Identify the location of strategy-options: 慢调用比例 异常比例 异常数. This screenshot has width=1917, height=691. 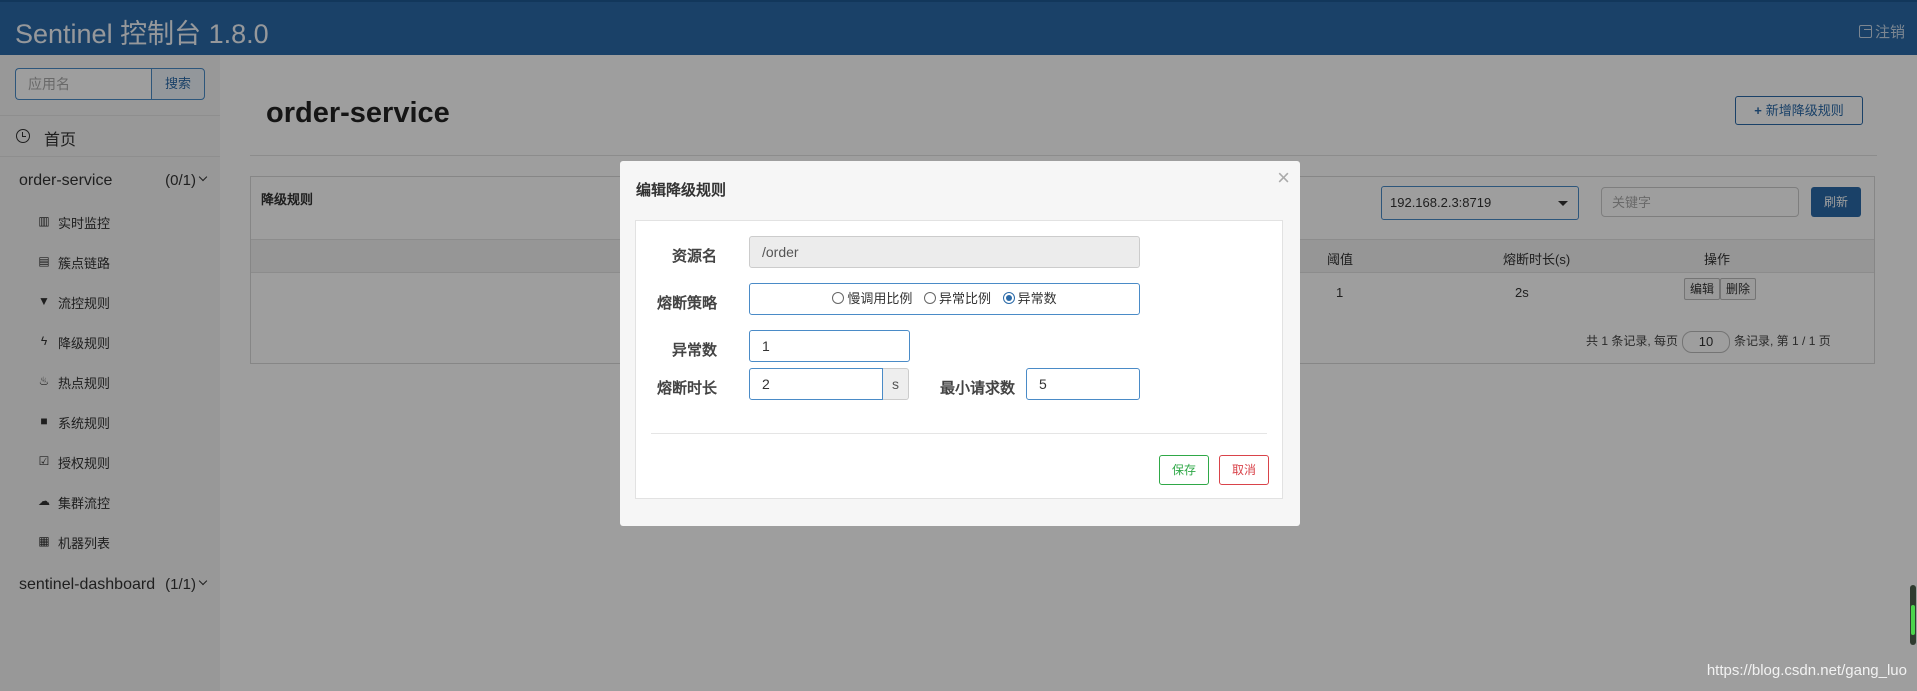
(944, 299).